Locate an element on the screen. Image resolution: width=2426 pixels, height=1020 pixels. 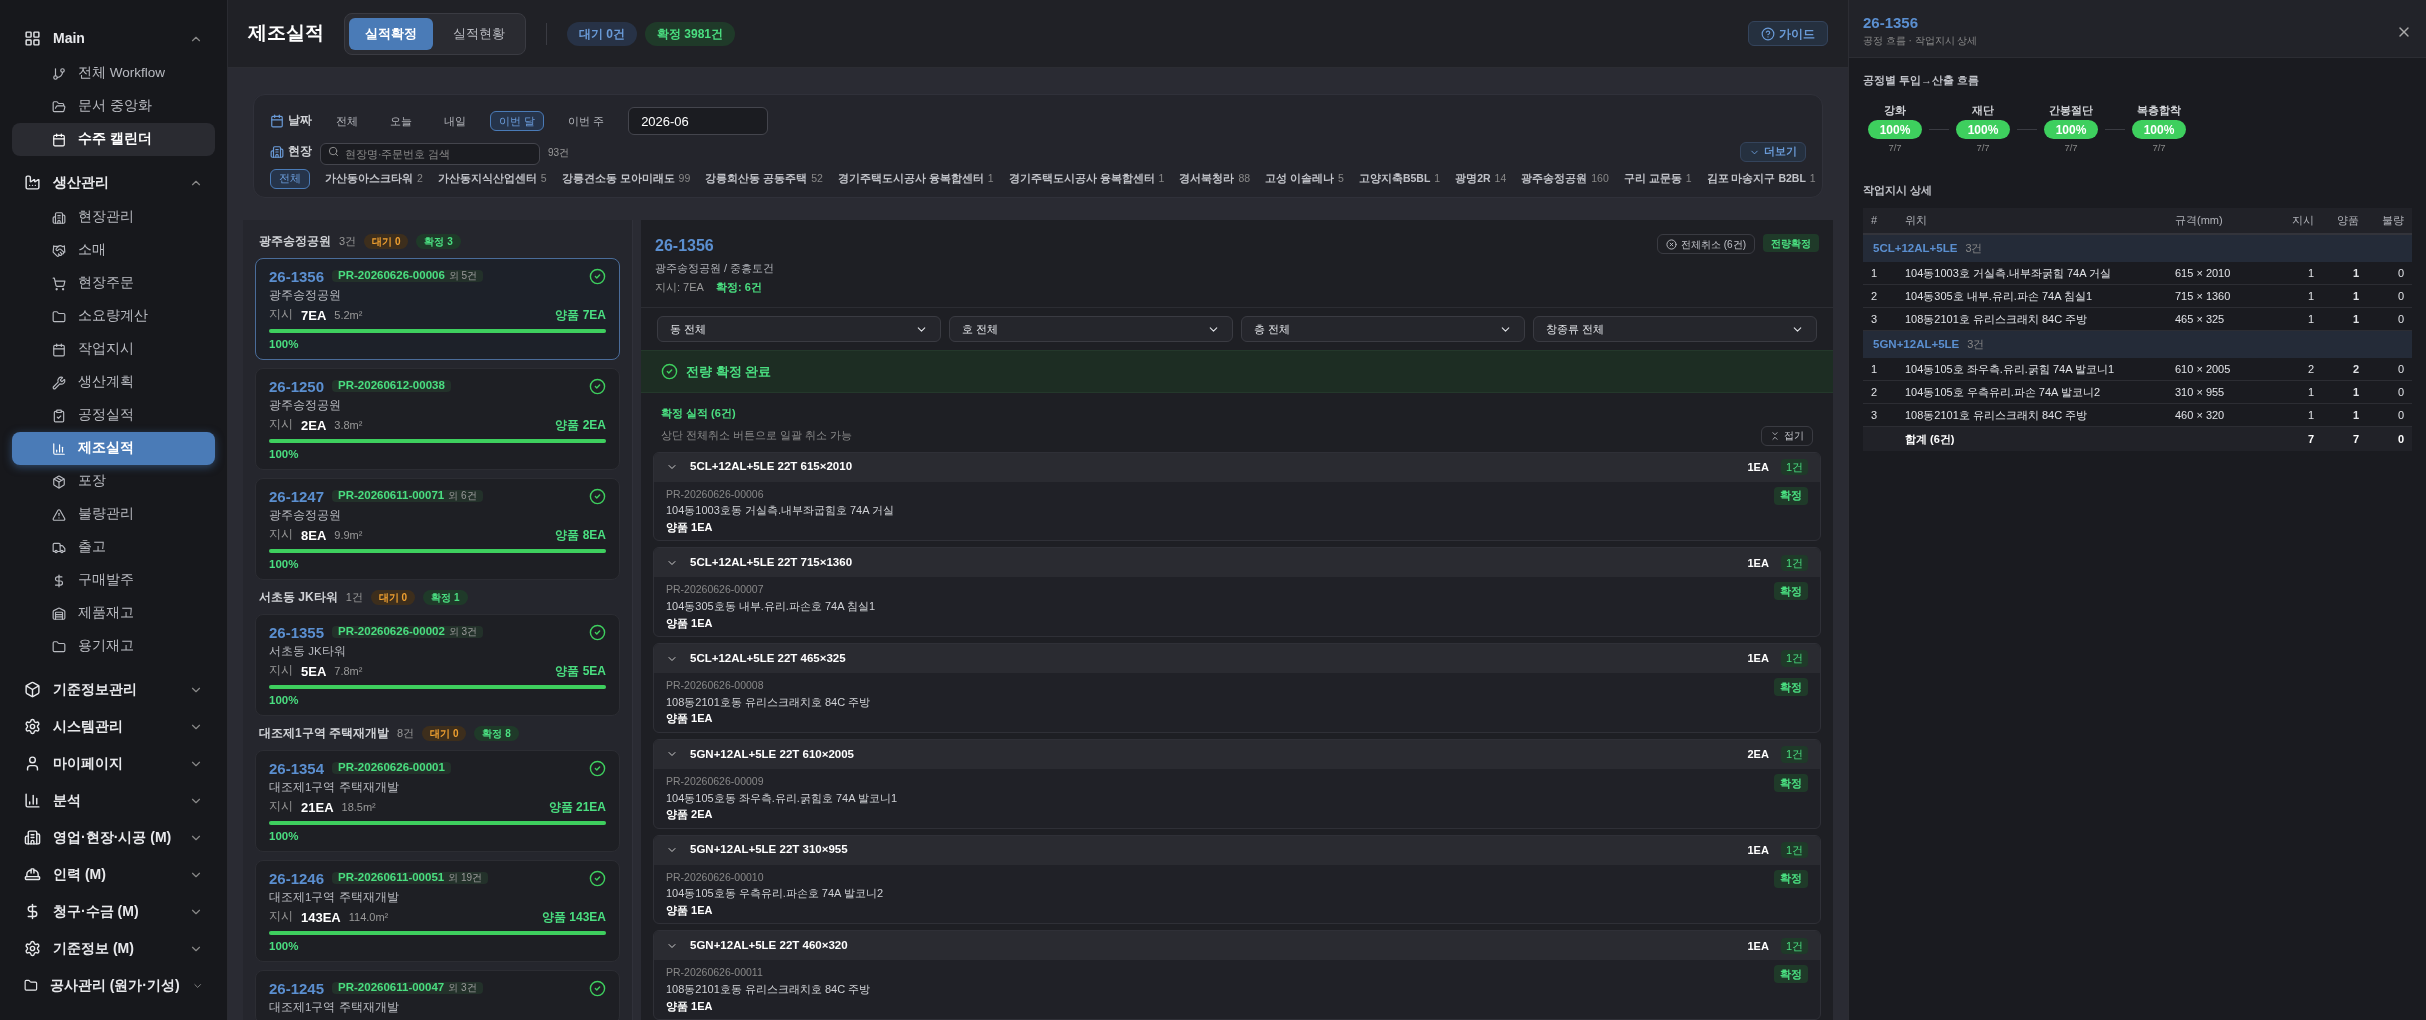
order-area: 7.8m² is located at coordinates (348, 671).